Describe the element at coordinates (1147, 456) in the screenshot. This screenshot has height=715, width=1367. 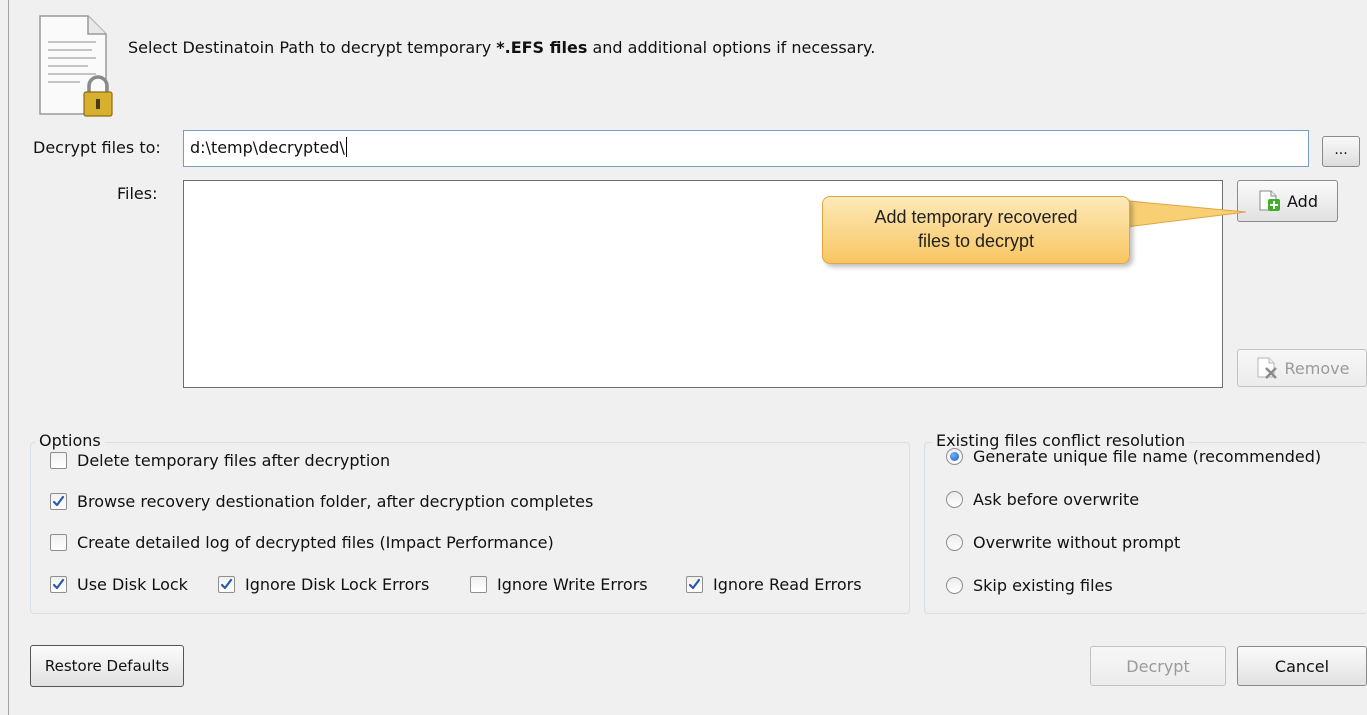
I see `radio-label: Generate unique file name (recommended)` at that location.